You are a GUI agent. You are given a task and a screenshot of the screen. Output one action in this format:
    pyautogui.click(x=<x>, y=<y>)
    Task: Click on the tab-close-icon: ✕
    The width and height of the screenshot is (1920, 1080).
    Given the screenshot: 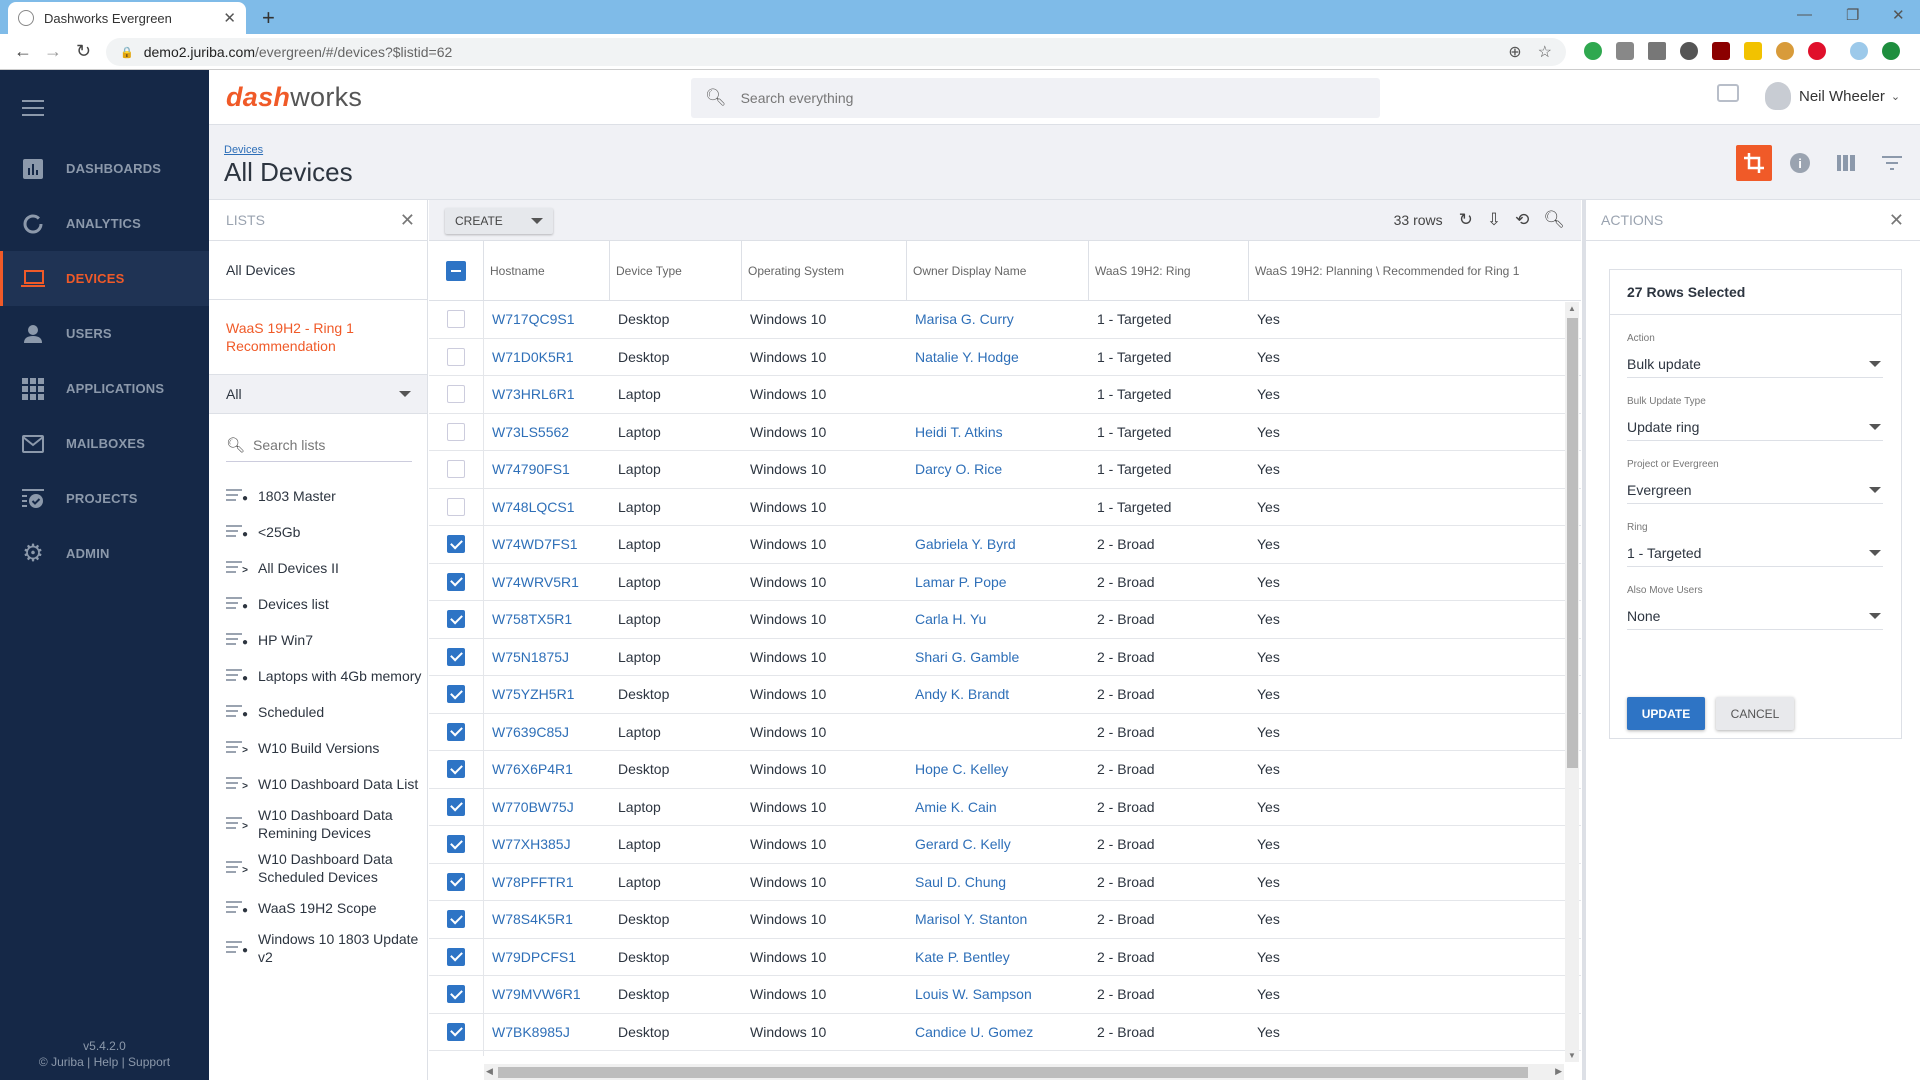 What is the action you would take?
    pyautogui.click(x=229, y=18)
    